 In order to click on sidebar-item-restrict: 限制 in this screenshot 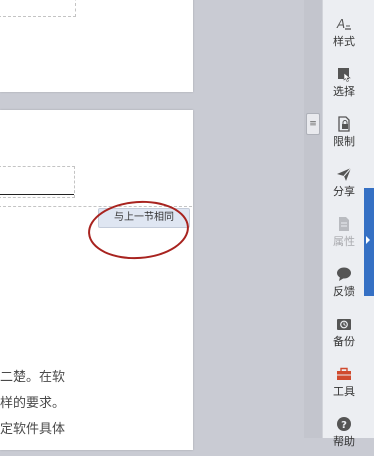, I will do `click(344, 134)`.